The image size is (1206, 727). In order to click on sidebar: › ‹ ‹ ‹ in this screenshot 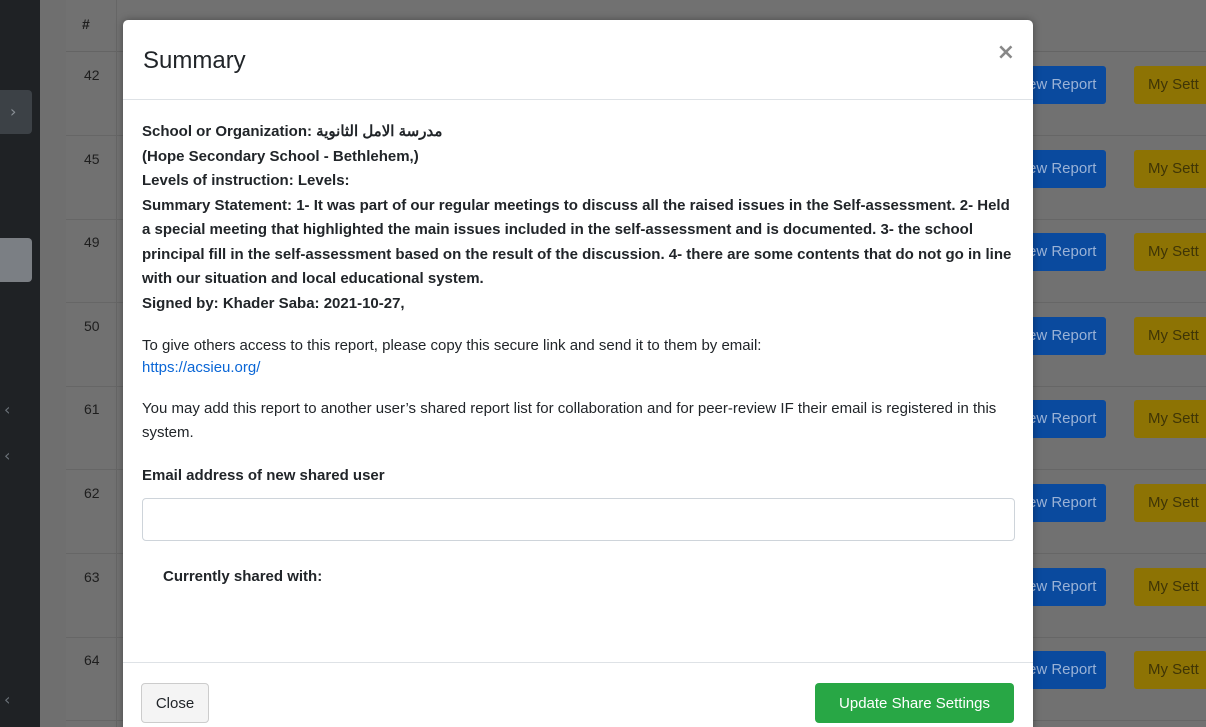, I will do `click(20, 363)`.